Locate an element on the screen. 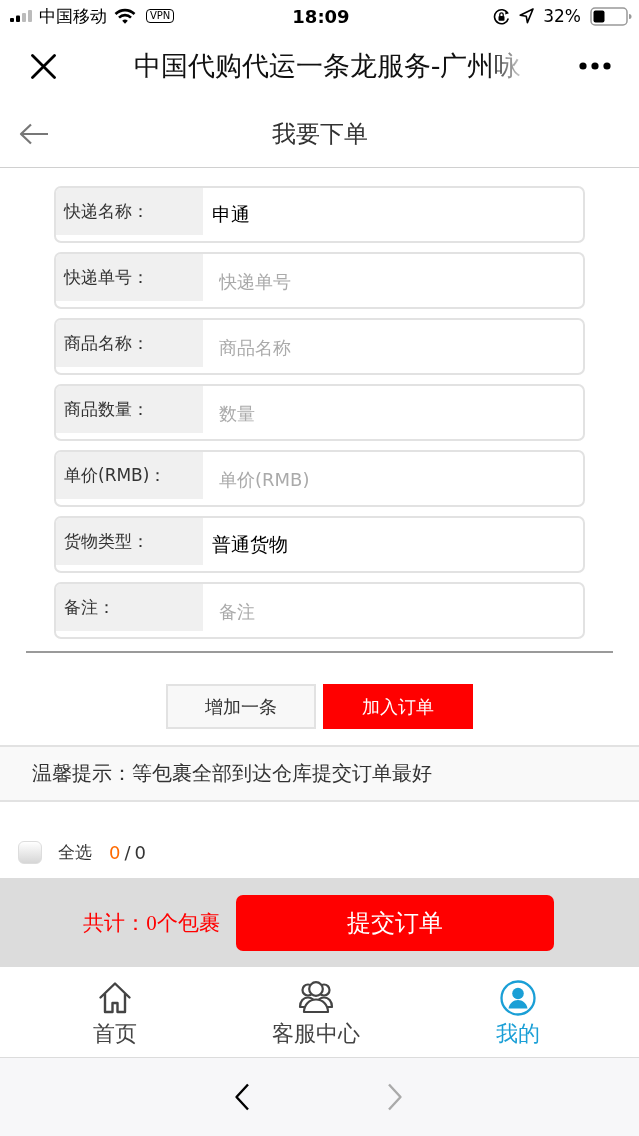  tab-item: 客服中心 is located at coordinates (316, 1012).